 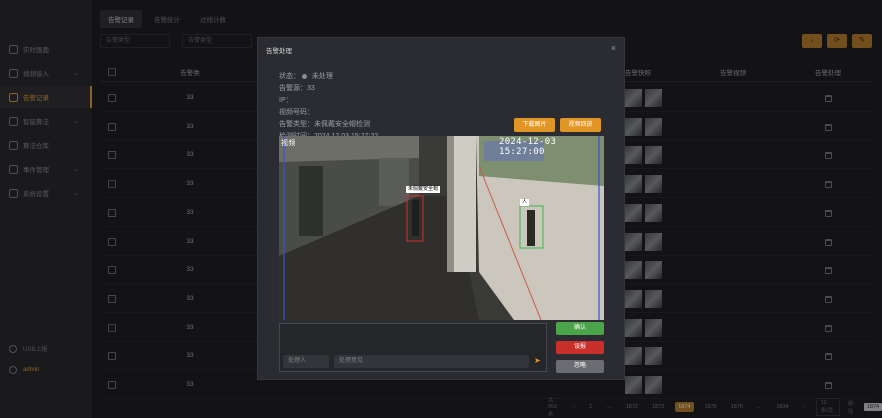 What do you see at coordinates (528, 147) in the screenshot?
I see `snapshot-timestamp: 2024-12-03 15:27:00` at bounding box center [528, 147].